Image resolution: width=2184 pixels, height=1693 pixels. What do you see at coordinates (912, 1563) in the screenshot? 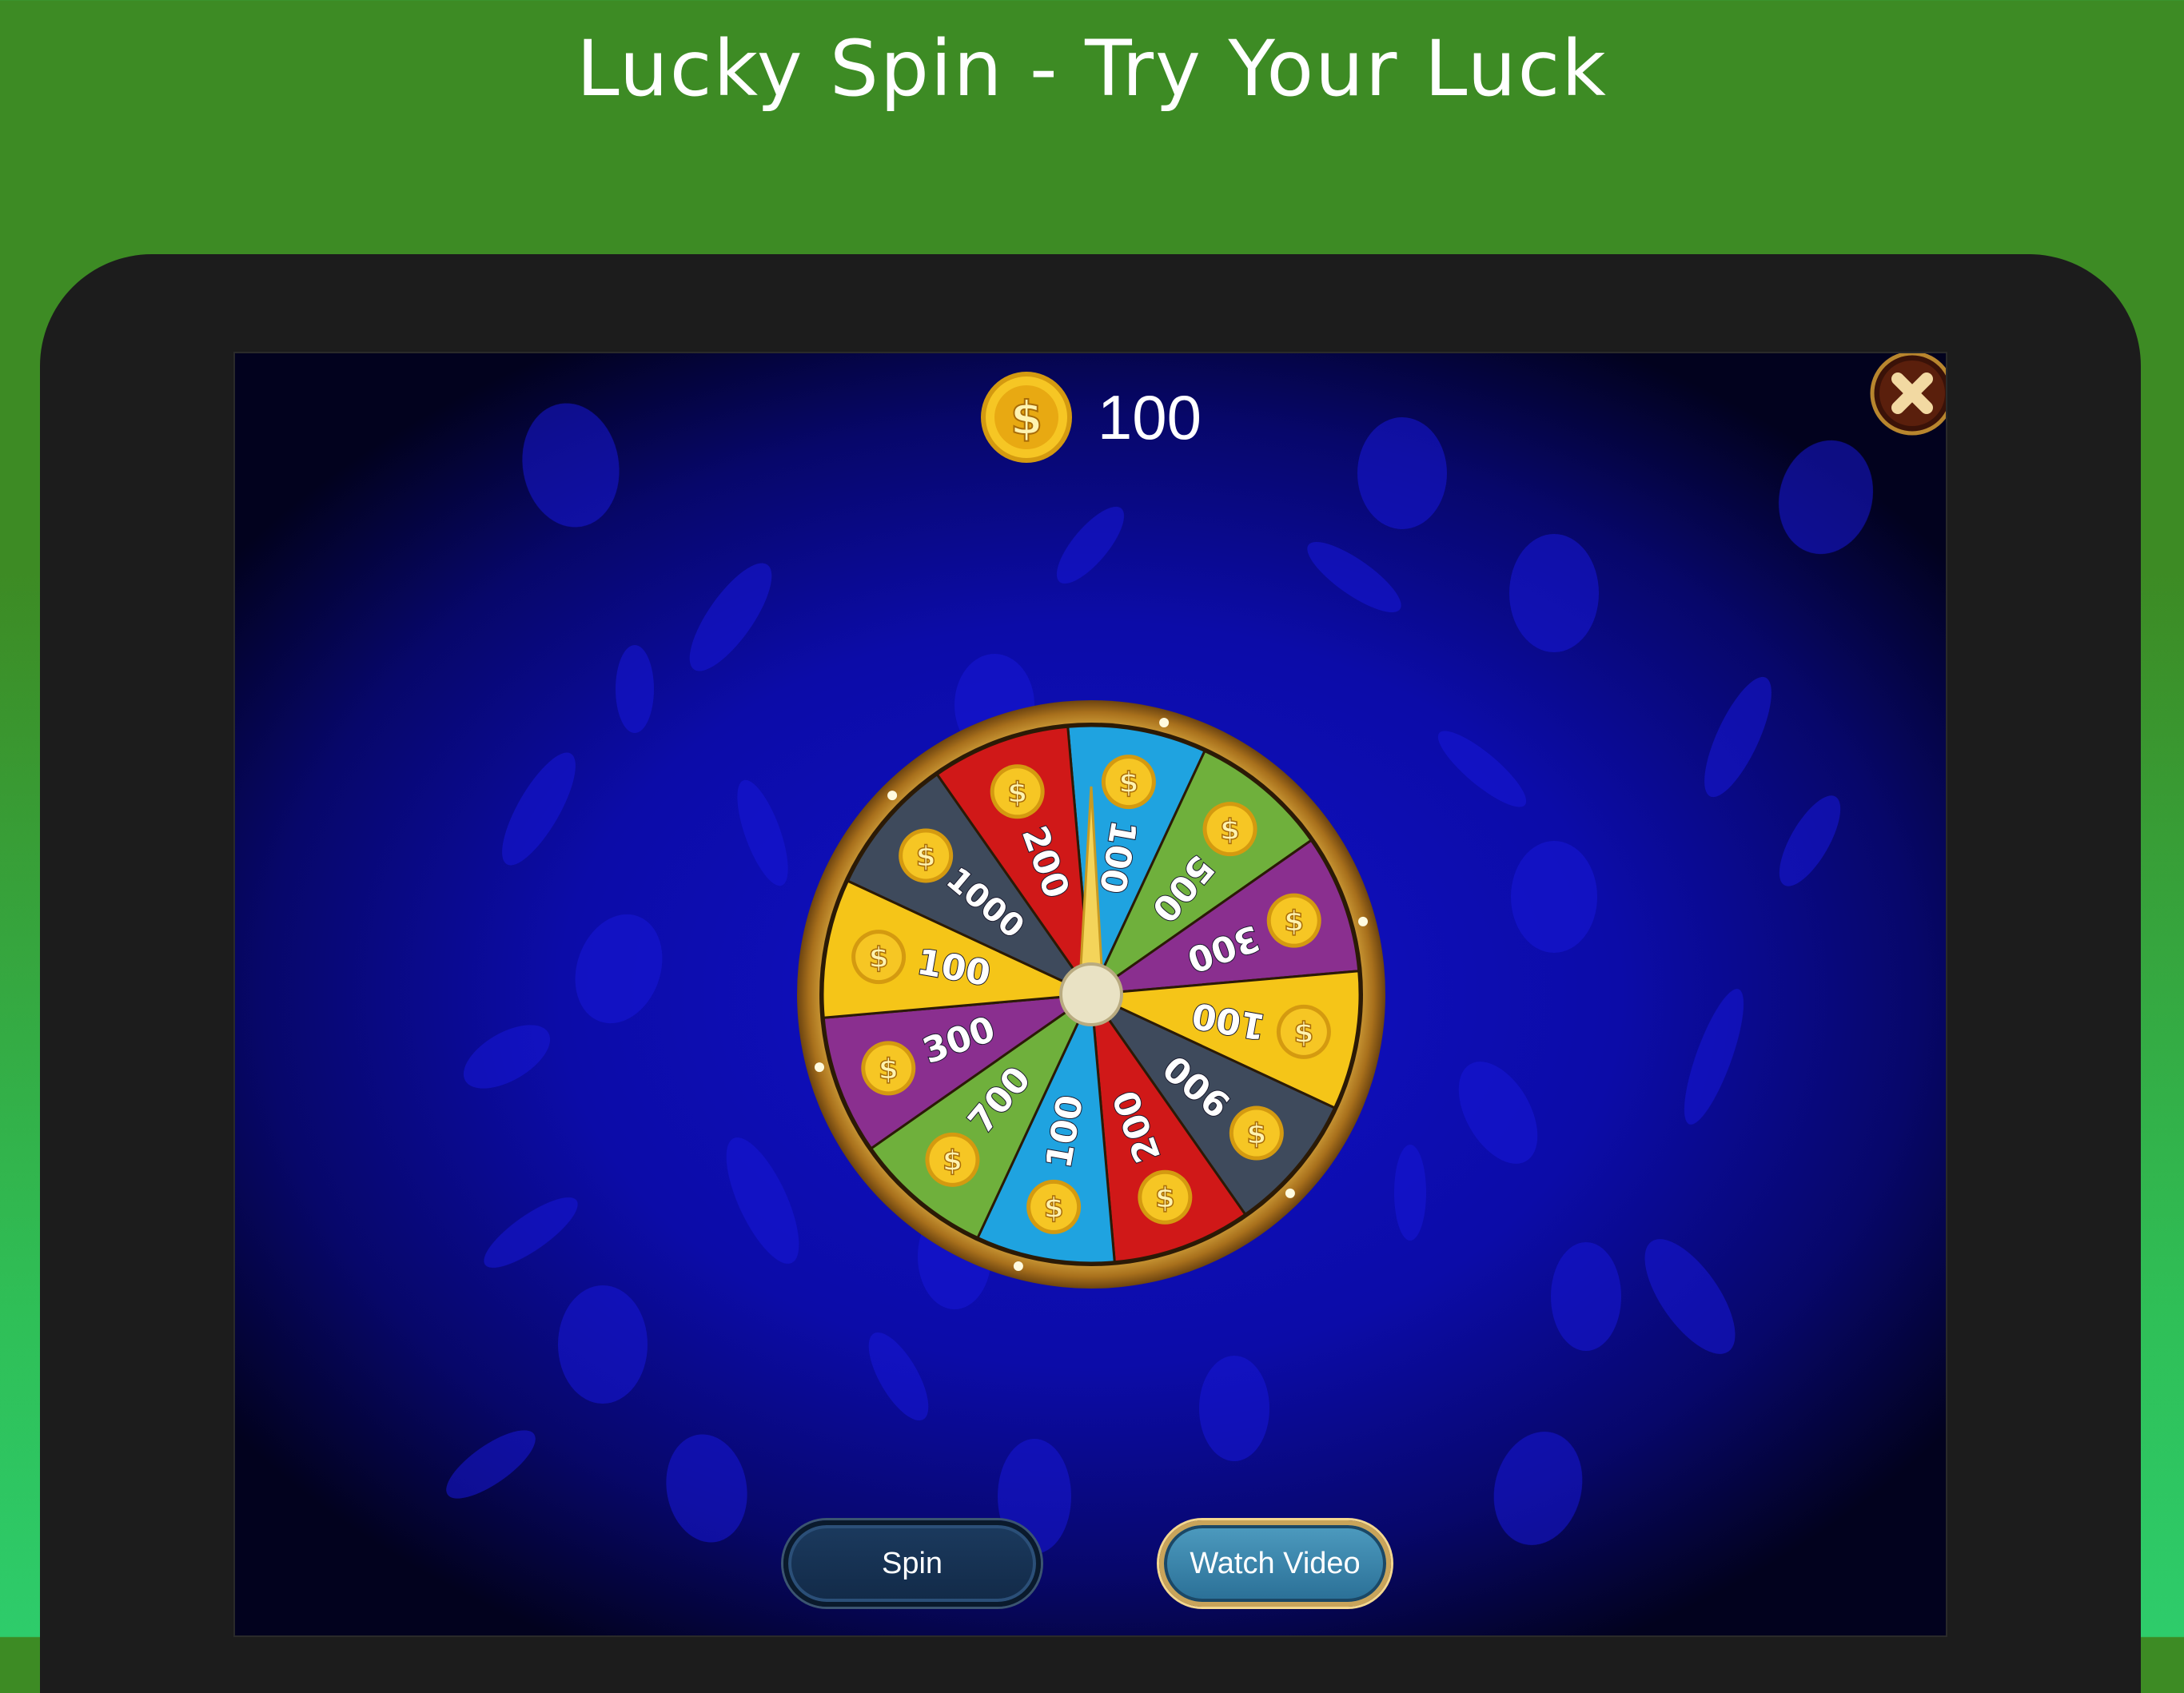
I see `spin-button: Spin` at bounding box center [912, 1563].